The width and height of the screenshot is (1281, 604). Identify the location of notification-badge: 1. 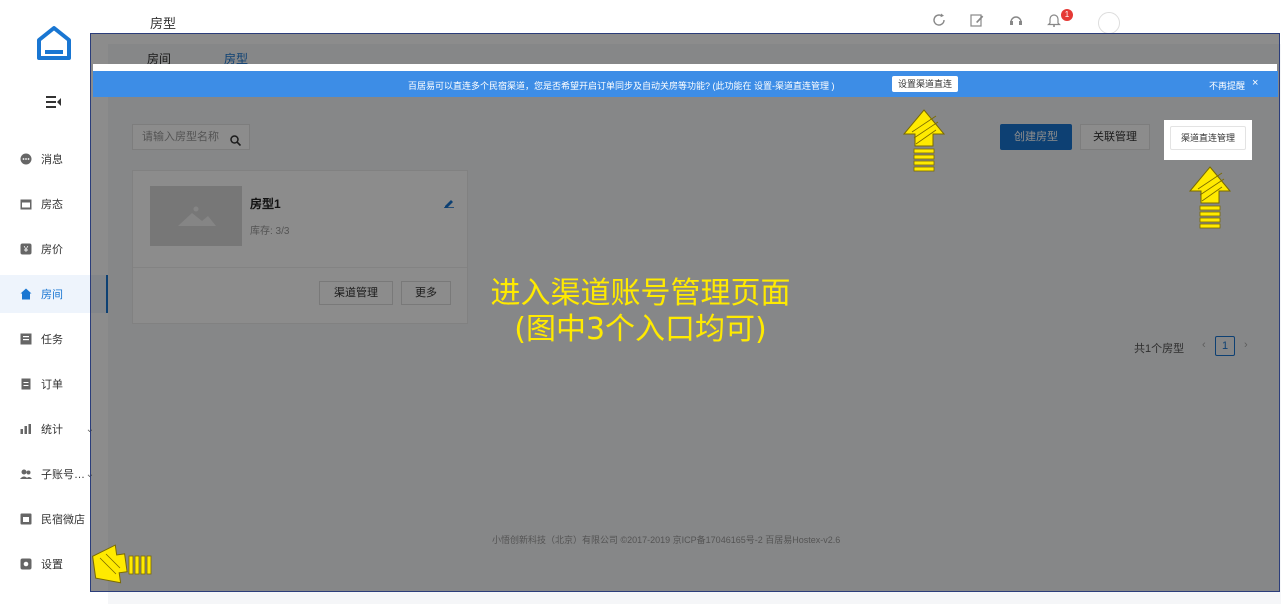
(1067, 15).